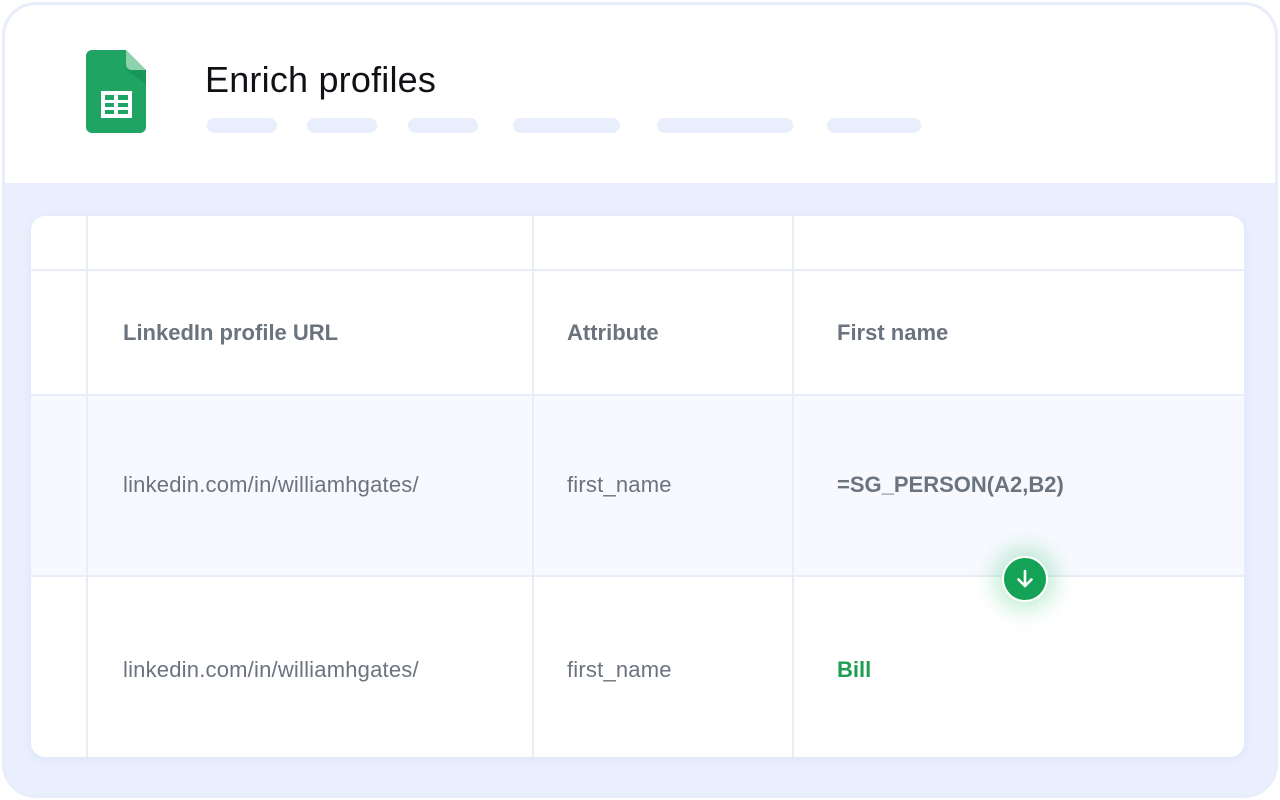 The width and height of the screenshot is (1280, 800). I want to click on table-row-empty, so click(637, 243).